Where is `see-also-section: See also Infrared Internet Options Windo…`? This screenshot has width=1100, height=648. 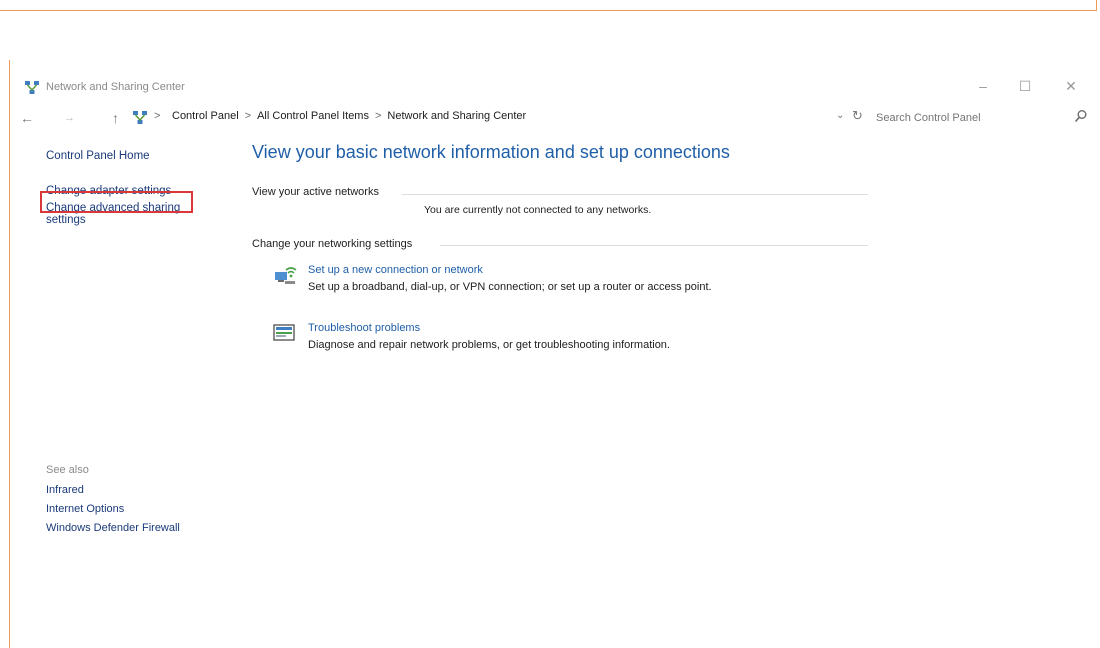
see-also-section: See also Infrared Internet Options Windo… is located at coordinates (113, 502).